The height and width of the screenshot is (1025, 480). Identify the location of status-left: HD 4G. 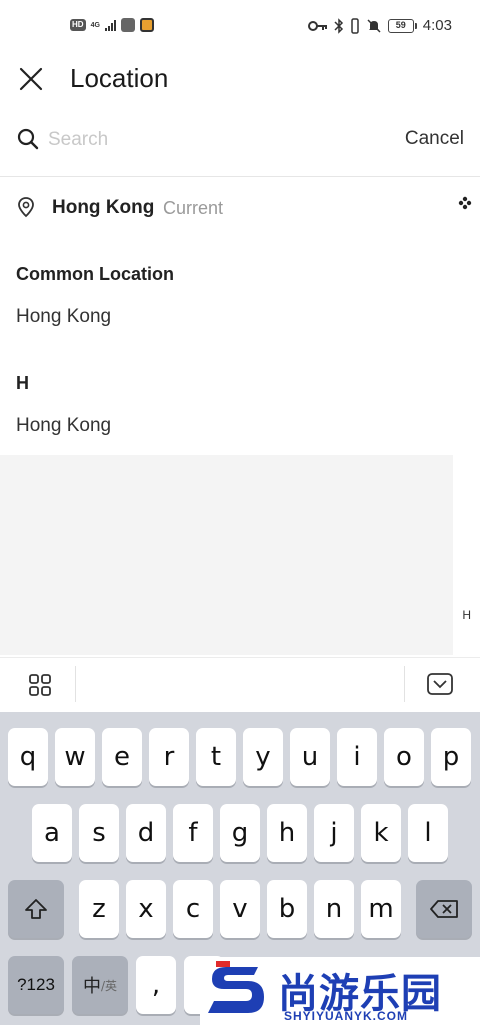
(112, 25).